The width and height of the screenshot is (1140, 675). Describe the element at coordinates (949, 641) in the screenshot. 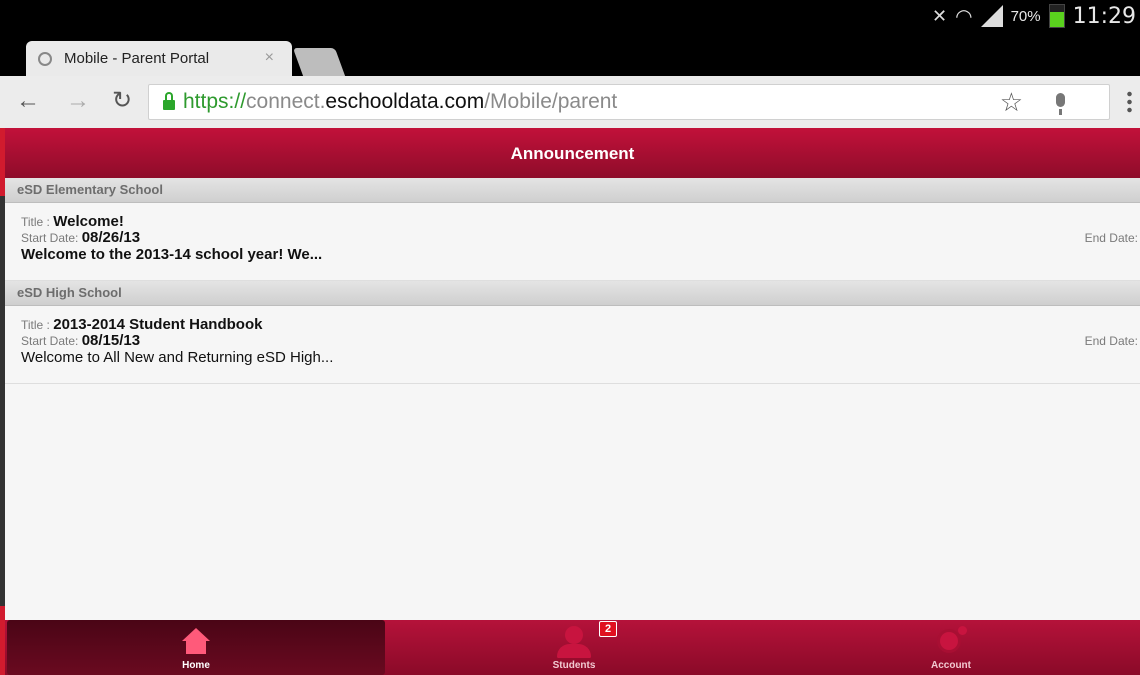

I see `gear-icon` at that location.